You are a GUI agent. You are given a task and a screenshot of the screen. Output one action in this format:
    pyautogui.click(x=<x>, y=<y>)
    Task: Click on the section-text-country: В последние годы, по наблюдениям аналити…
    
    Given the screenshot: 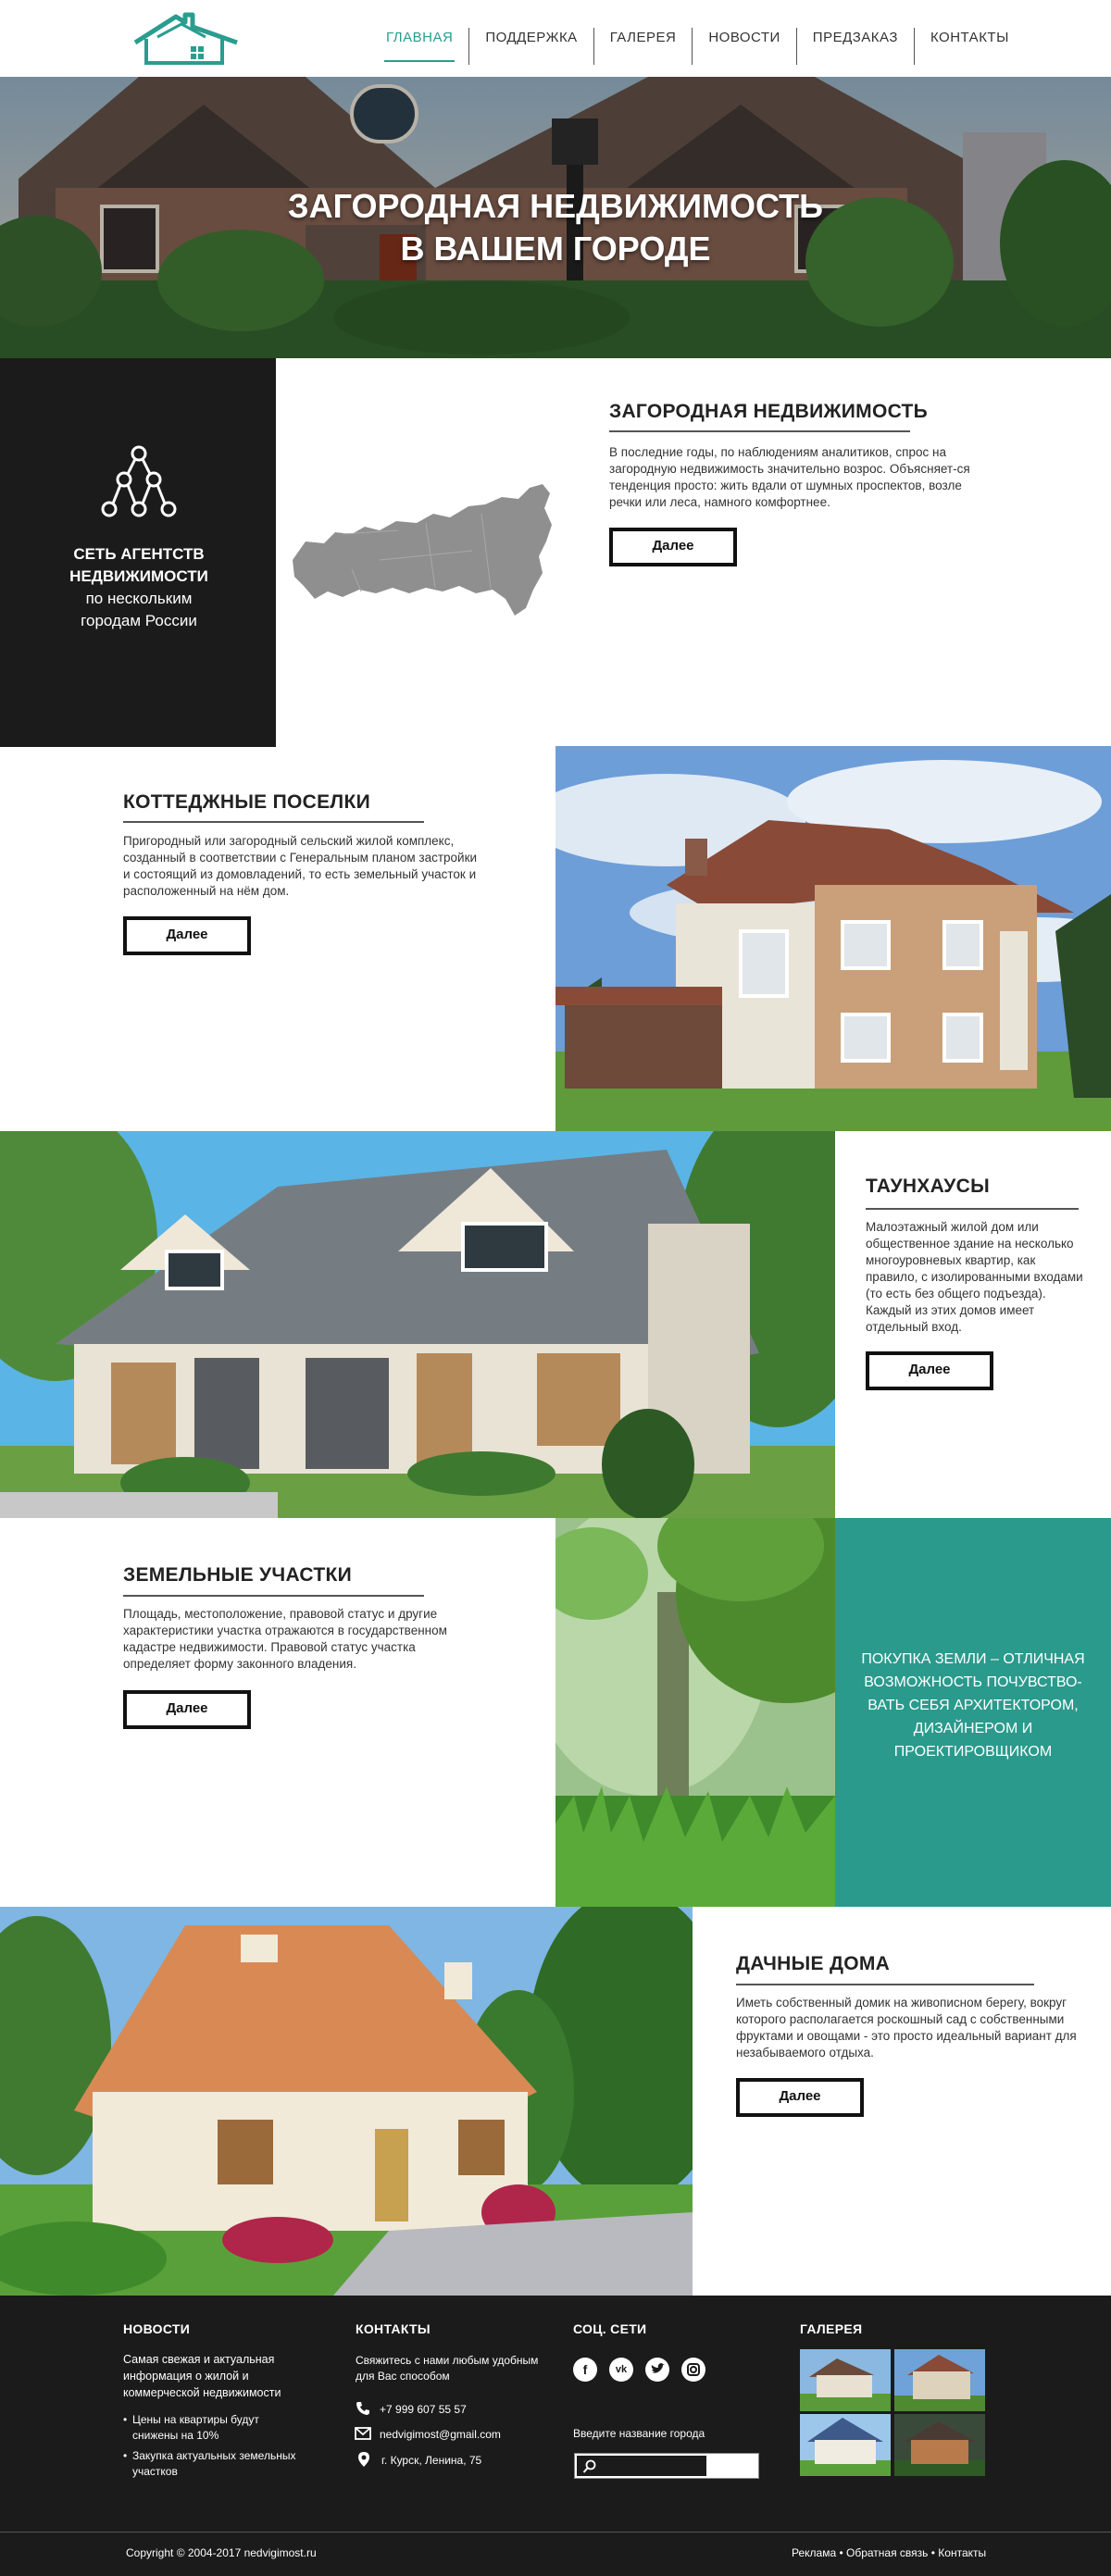 What is the action you would take?
    pyautogui.click(x=789, y=477)
    